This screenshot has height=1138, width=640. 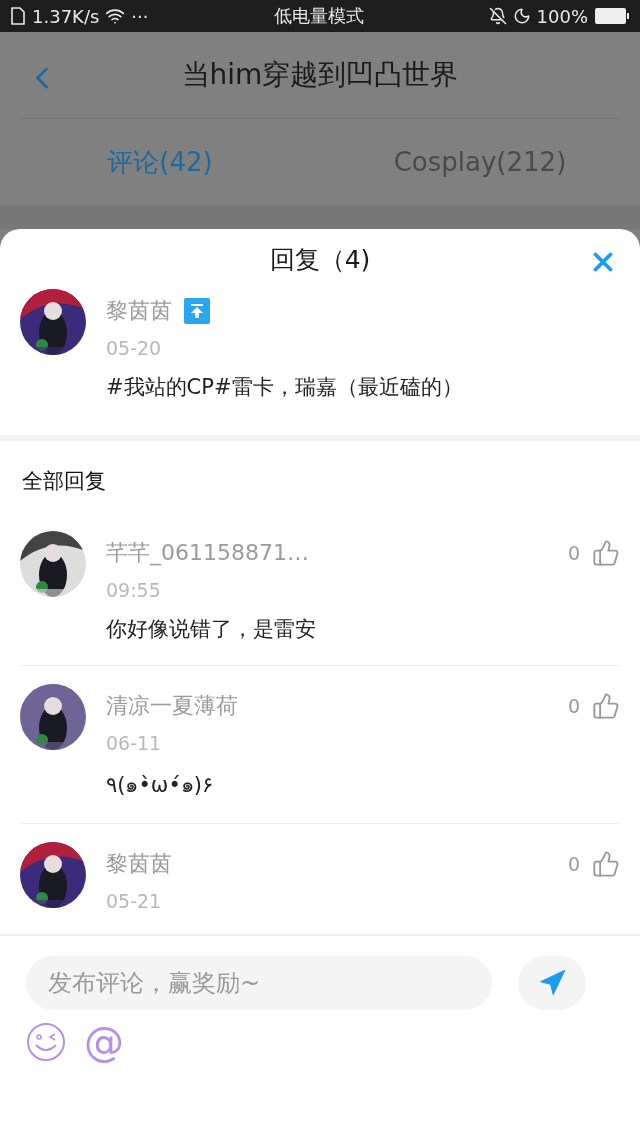 What do you see at coordinates (64, 481) in the screenshot?
I see `section-title: 全部回复` at bounding box center [64, 481].